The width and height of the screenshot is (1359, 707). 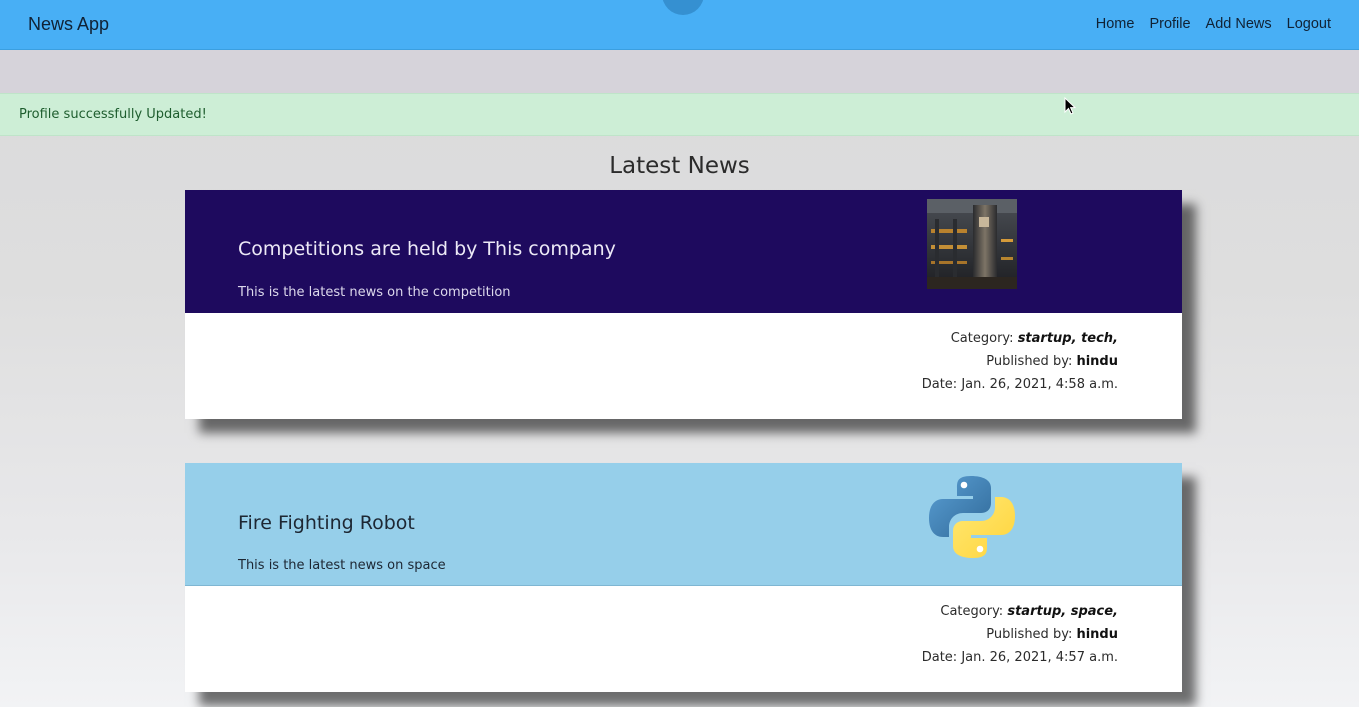 What do you see at coordinates (68, 24) in the screenshot?
I see `brand-link: News App` at bounding box center [68, 24].